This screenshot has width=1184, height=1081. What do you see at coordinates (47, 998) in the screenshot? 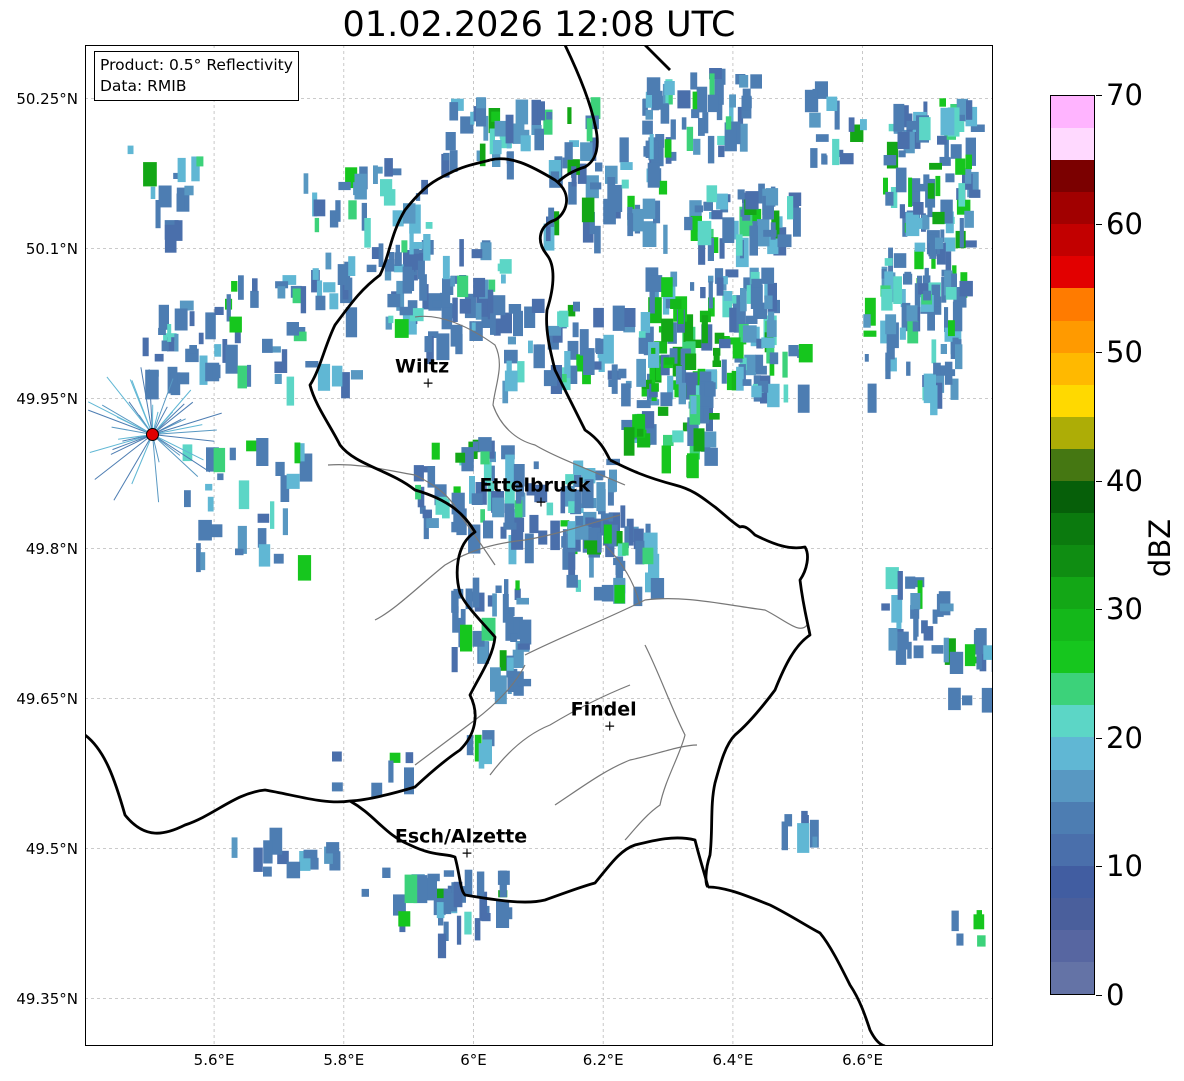
I see `lat-tick-label: 49.35°N` at bounding box center [47, 998].